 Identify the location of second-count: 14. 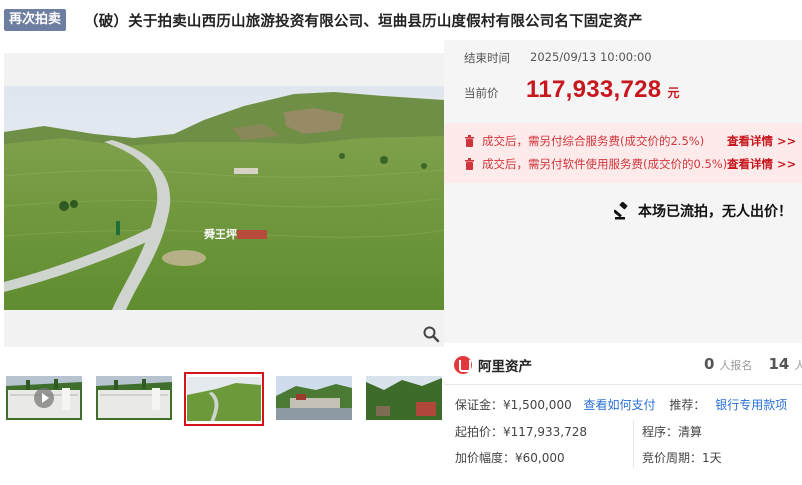
(779, 364).